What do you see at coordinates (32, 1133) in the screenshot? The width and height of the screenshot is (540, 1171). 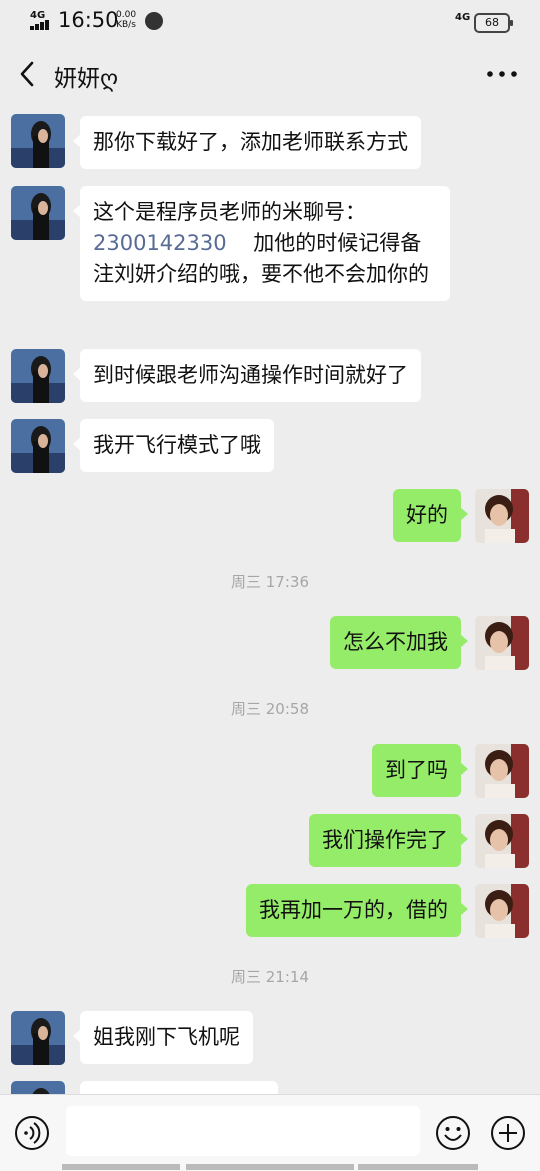 I see `voice-icon` at bounding box center [32, 1133].